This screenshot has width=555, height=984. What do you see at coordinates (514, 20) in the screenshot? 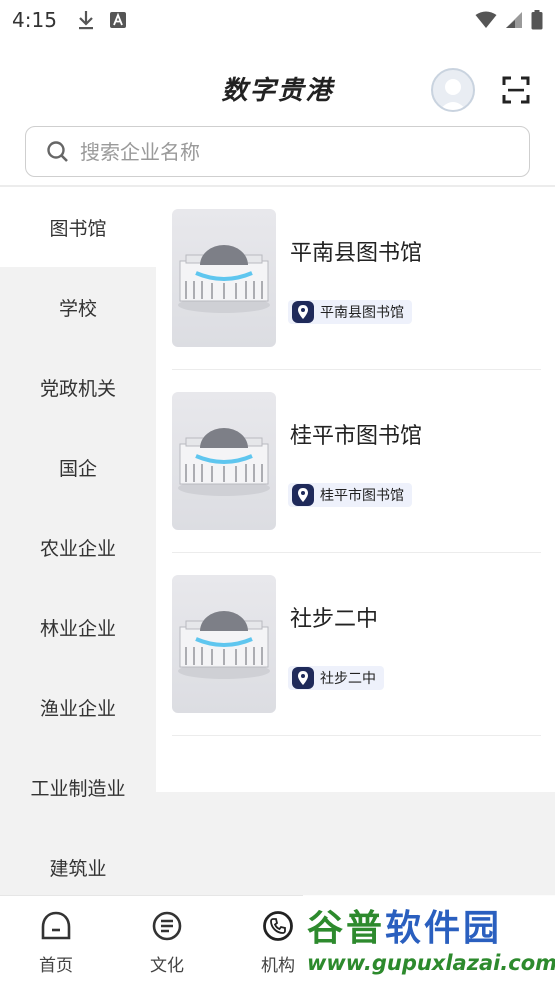
I see `signal-icon` at bounding box center [514, 20].